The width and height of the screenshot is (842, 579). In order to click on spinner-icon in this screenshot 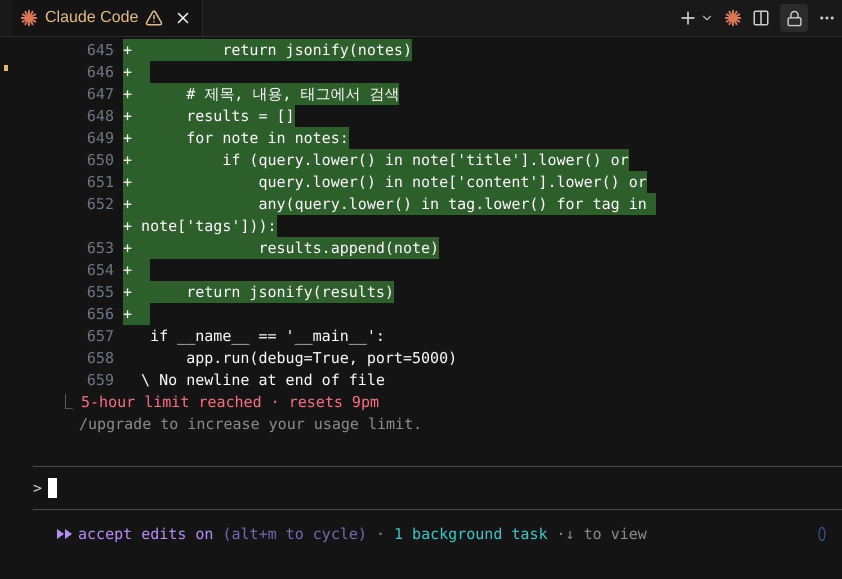, I will do `click(822, 534)`.